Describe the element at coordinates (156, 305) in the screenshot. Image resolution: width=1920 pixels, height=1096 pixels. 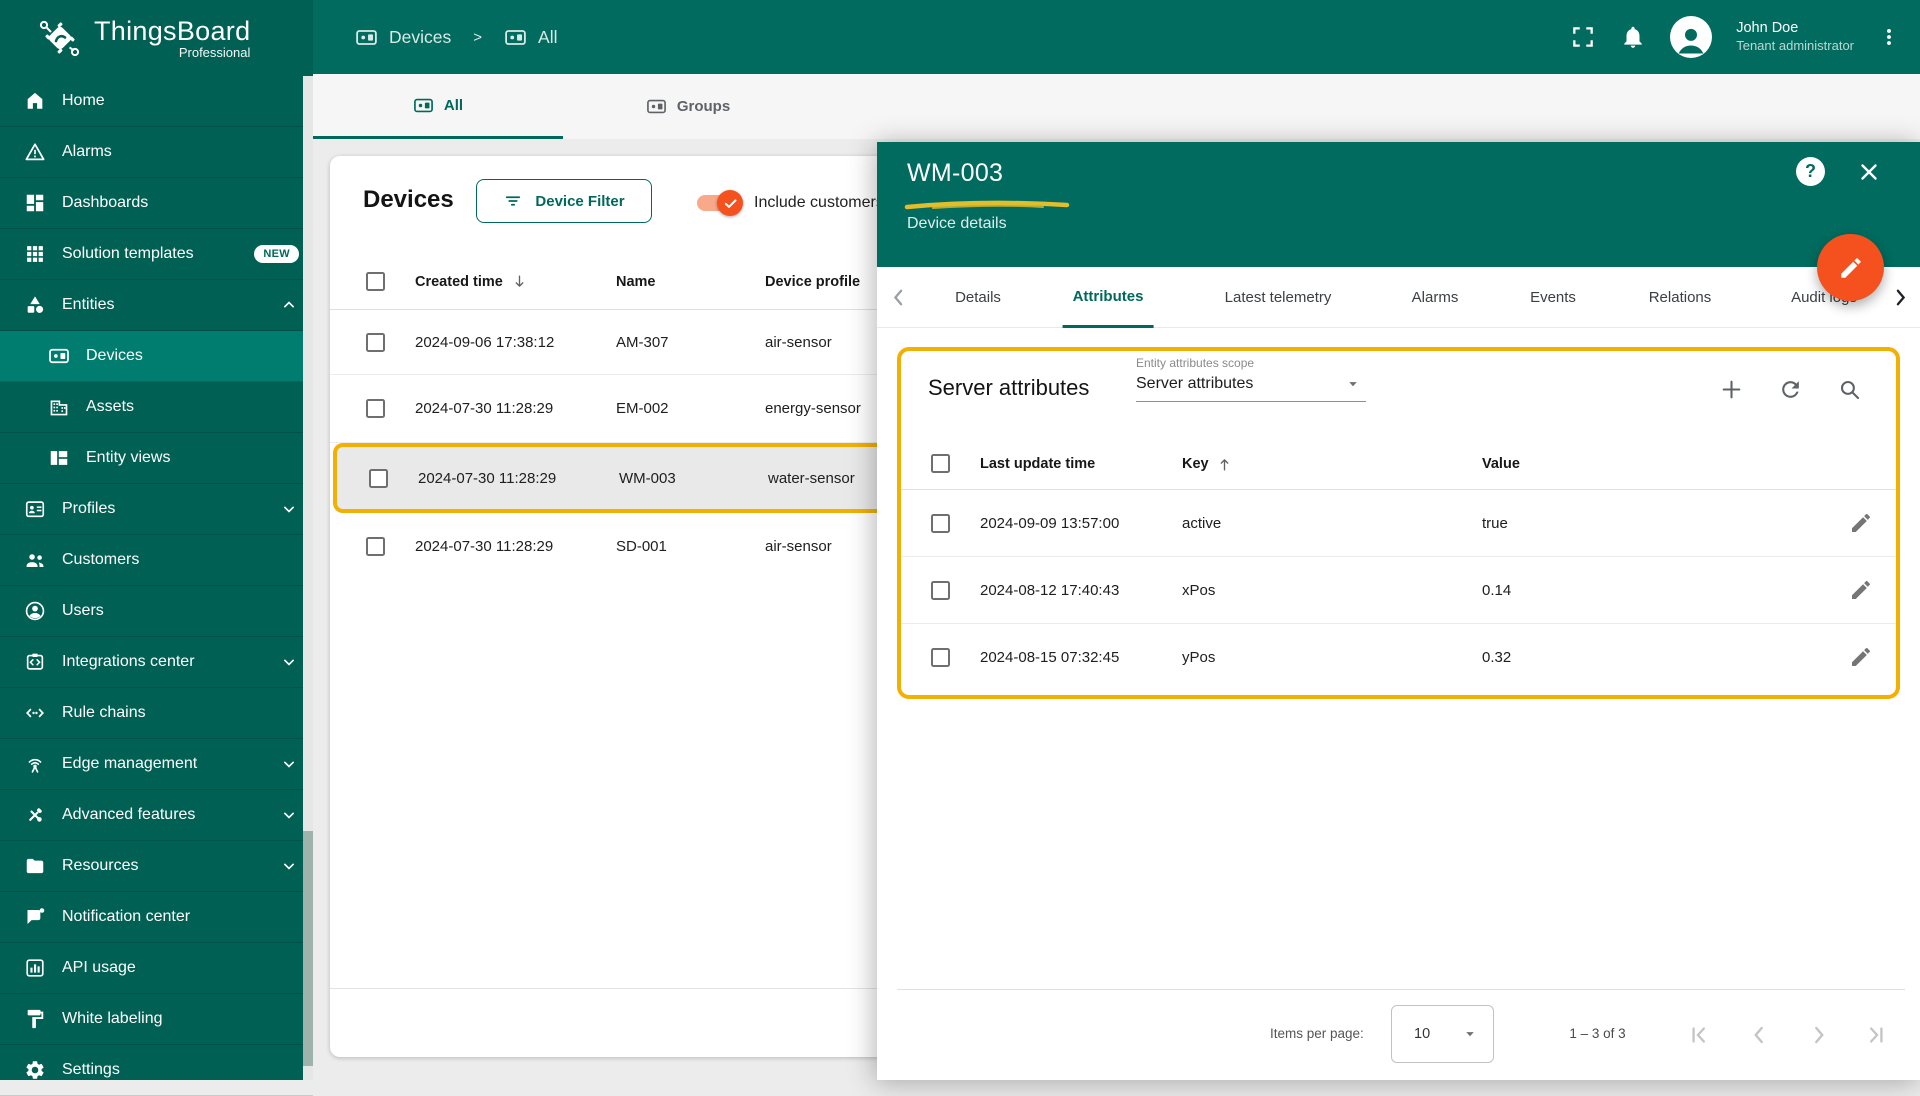
I see `sidebar-item-entities: Entities` at that location.